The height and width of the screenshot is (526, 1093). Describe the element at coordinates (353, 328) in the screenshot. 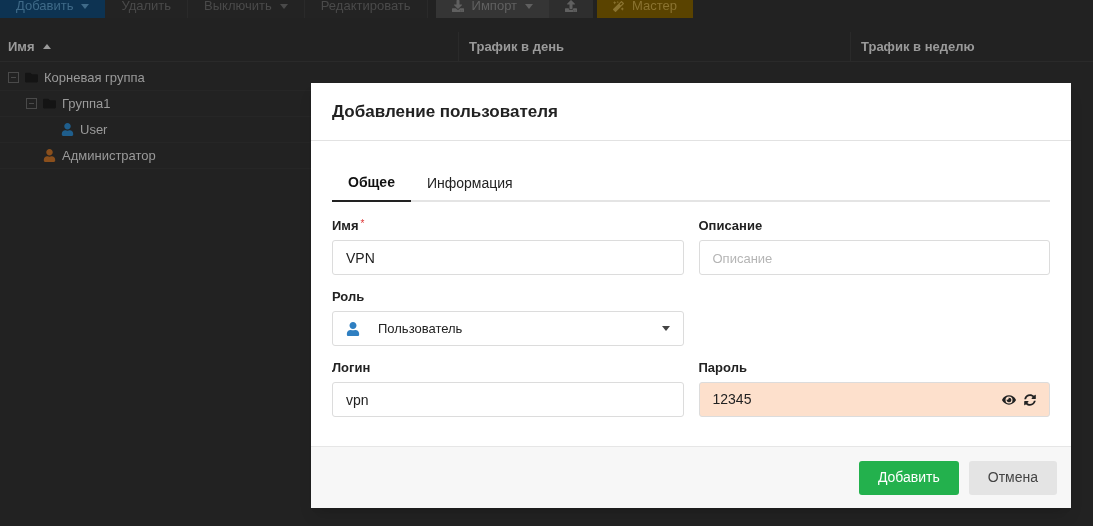

I see `user-icon` at that location.